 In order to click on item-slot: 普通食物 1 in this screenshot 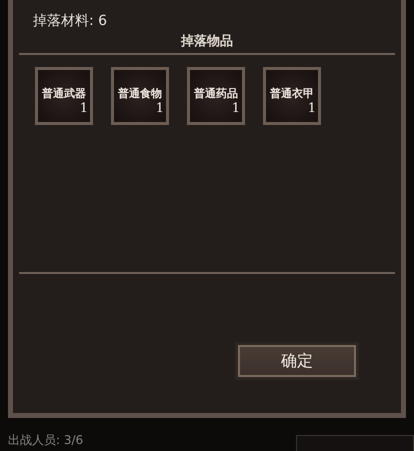, I will do `click(140, 96)`.